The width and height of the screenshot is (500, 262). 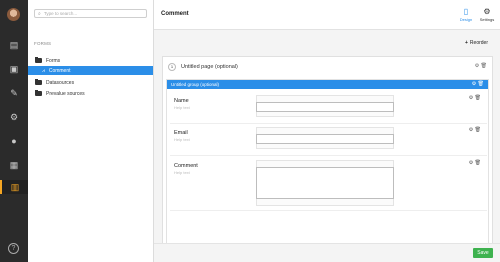 I want to click on forms-icon: ▦, so click(x=14, y=165).